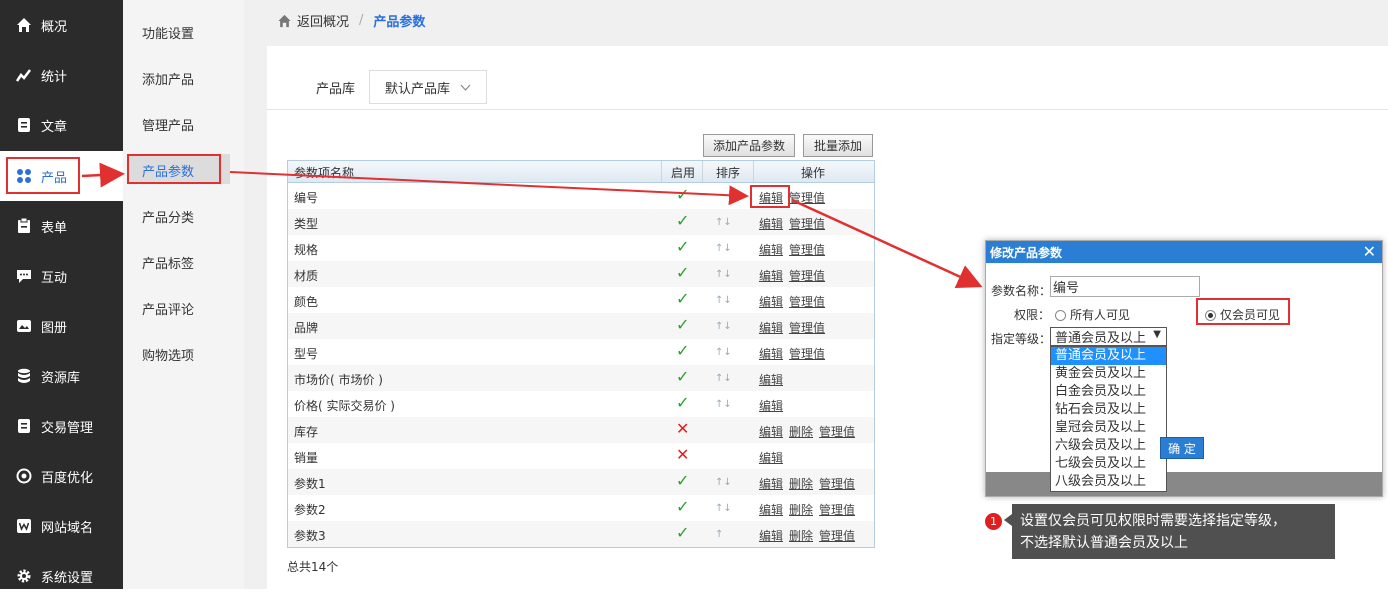 Image resolution: width=1388 pixels, height=601 pixels. I want to click on nav-item-seo: 百度优化, so click(61, 476).